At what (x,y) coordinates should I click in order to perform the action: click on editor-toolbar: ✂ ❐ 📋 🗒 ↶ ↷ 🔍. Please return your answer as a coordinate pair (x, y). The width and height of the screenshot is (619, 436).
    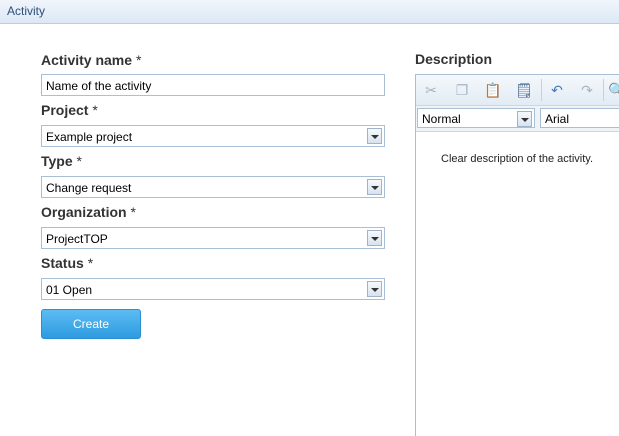
    Looking at the image, I should click on (517, 90).